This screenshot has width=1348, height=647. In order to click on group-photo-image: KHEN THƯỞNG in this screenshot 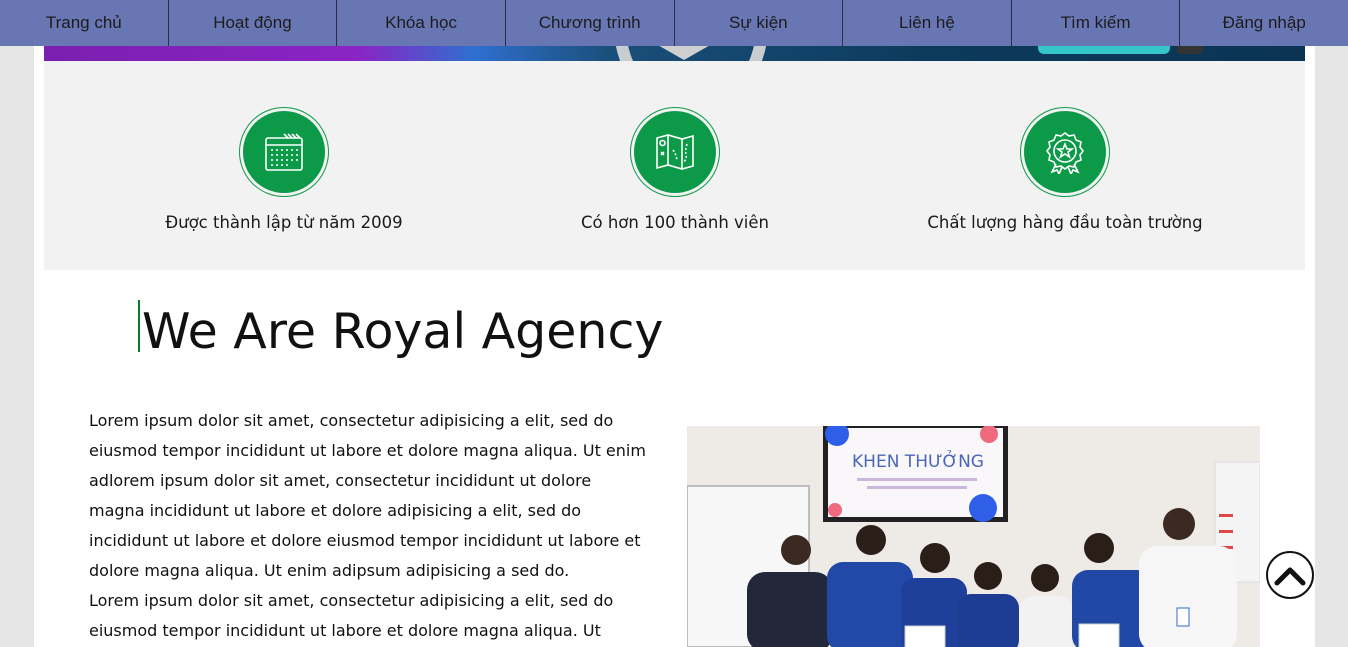, I will do `click(973, 536)`.